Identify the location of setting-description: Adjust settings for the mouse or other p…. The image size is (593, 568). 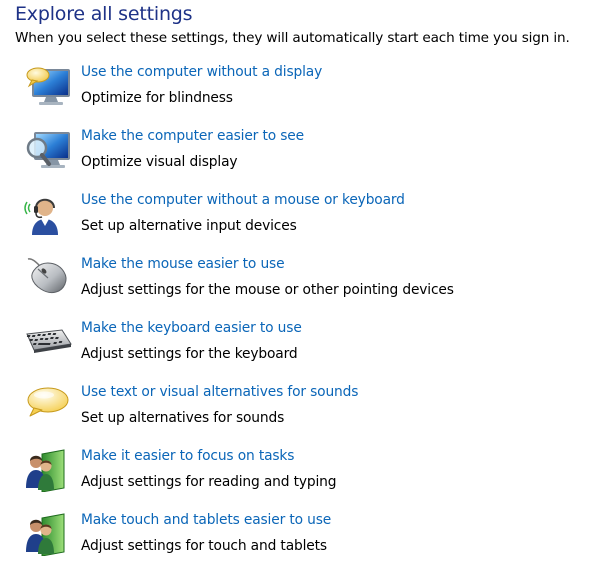
(267, 290).